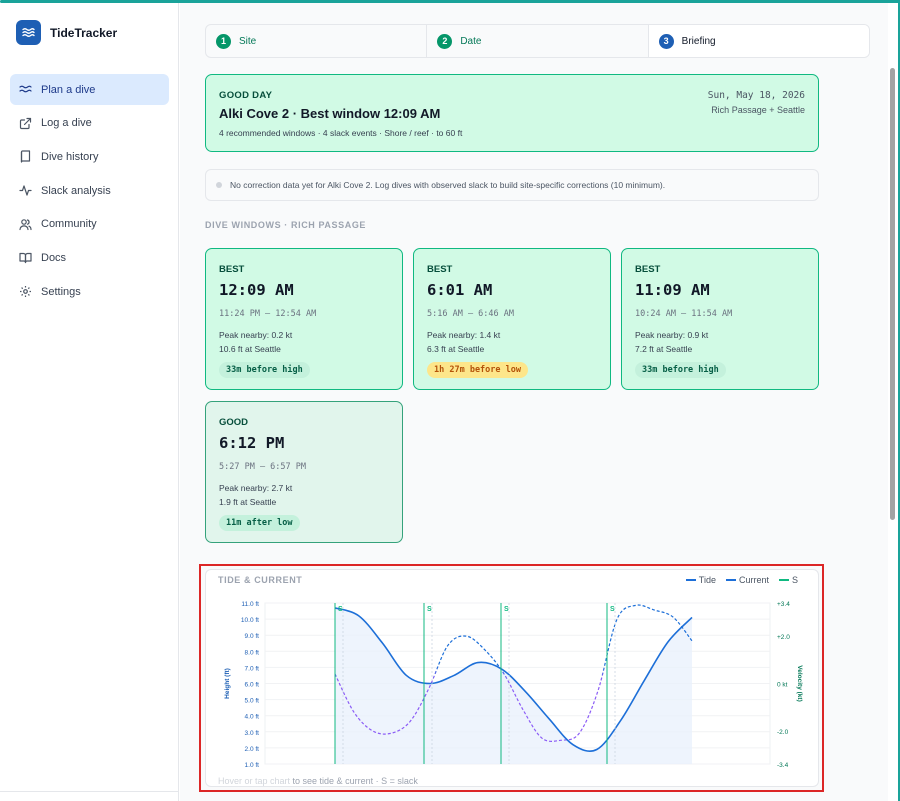 The height and width of the screenshot is (801, 900). What do you see at coordinates (250, 604) in the screenshot?
I see `y-left-tick: 11.0 ft` at bounding box center [250, 604].